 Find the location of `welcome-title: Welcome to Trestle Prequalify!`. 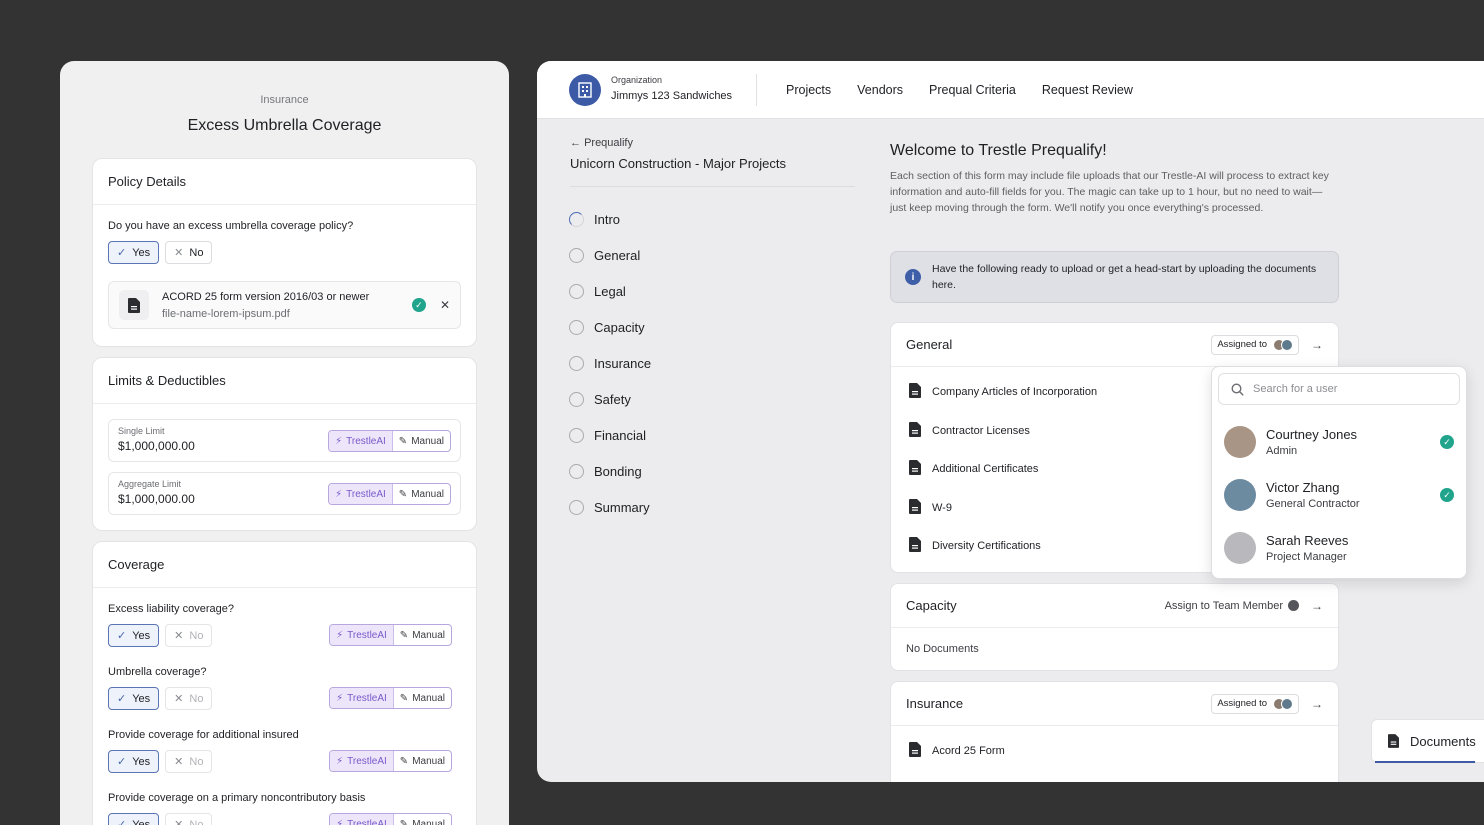

welcome-title: Welcome to Trestle Prequalify! is located at coordinates (998, 150).